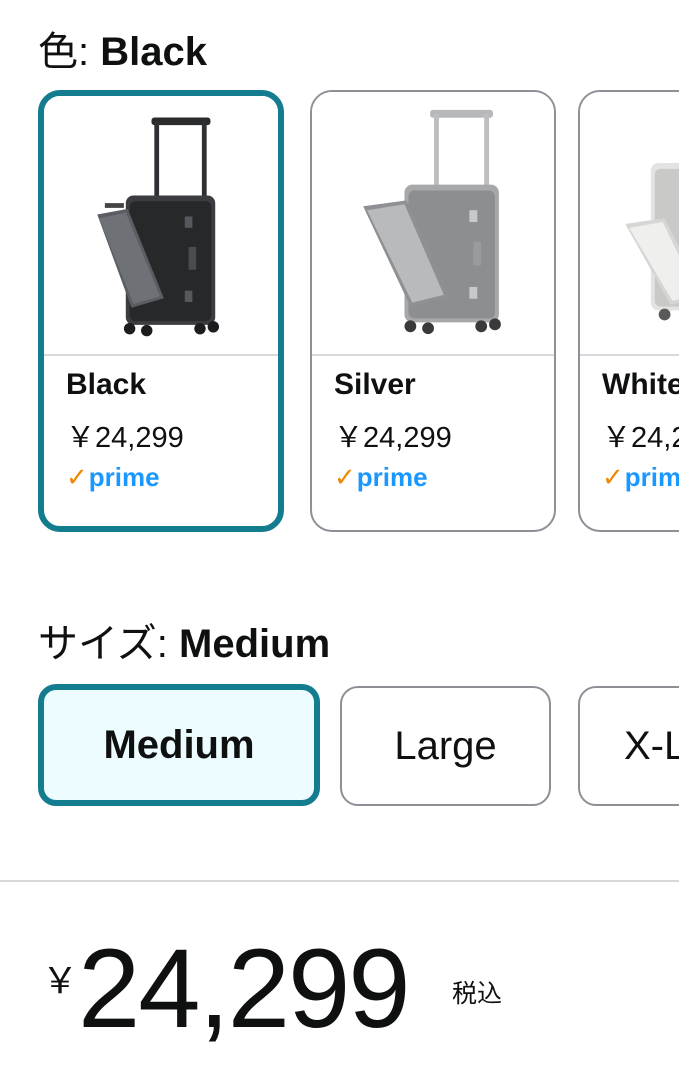 The image size is (679, 1080). I want to click on color-swatch-black: Black ￥24,299 ✓prime, so click(161, 311).